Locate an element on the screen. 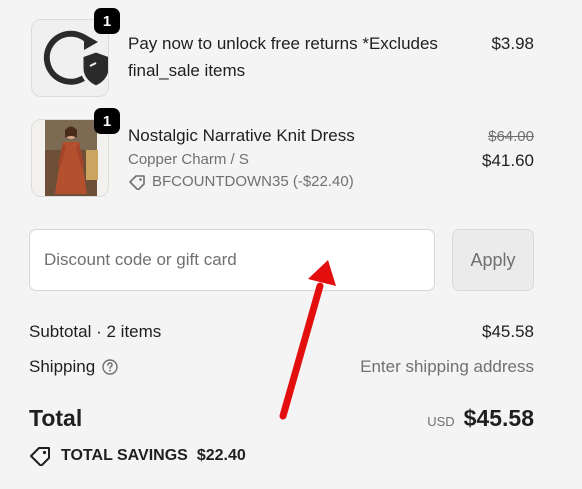 The image size is (582, 489). item-discount: BFCOUNTDOWN35 (-$22.40) is located at coordinates (241, 181).